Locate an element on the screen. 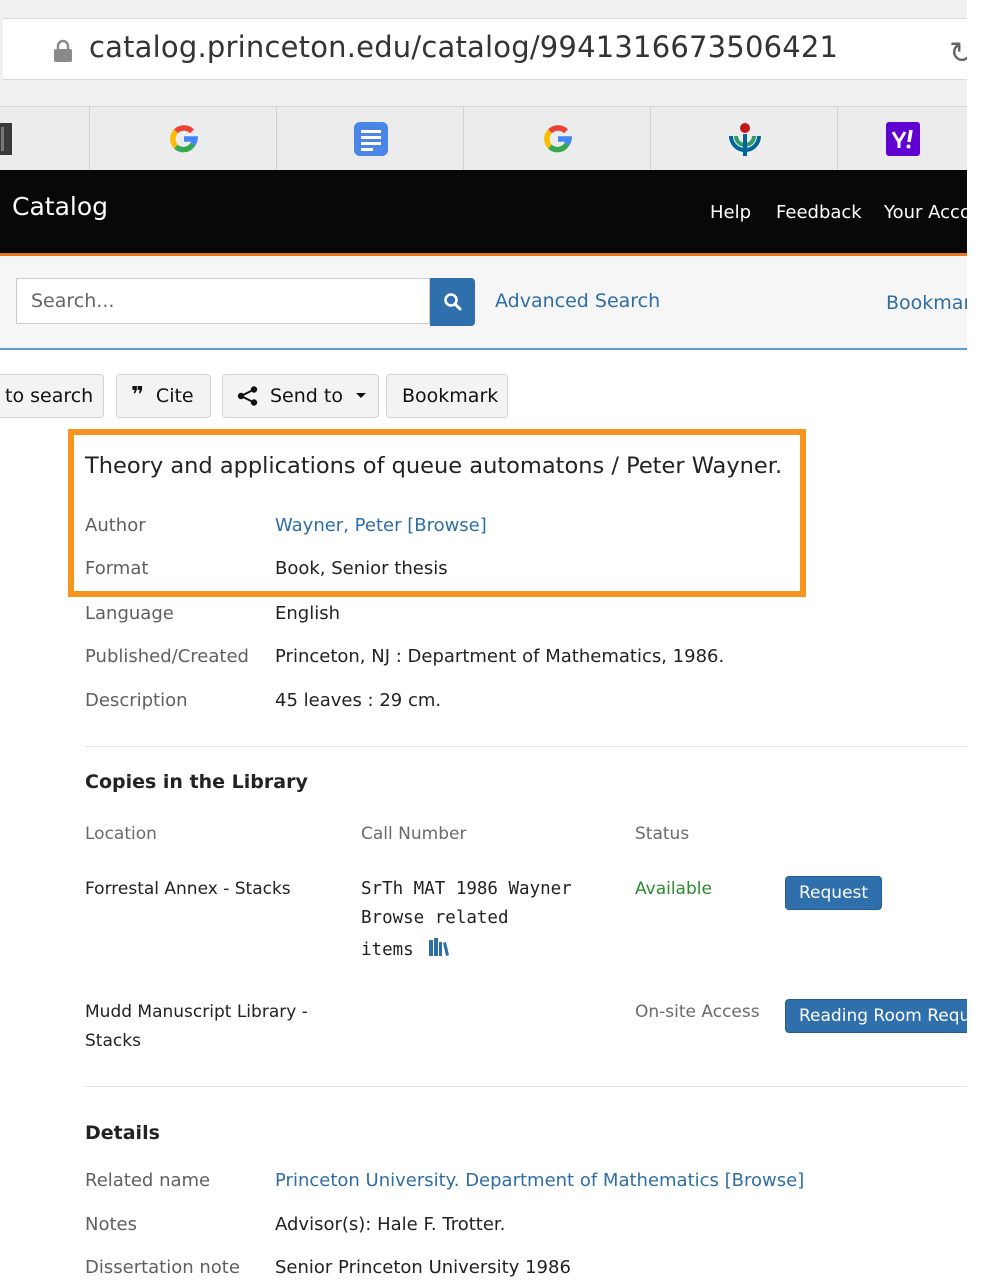  site-brand: Catalog is located at coordinates (60, 206).